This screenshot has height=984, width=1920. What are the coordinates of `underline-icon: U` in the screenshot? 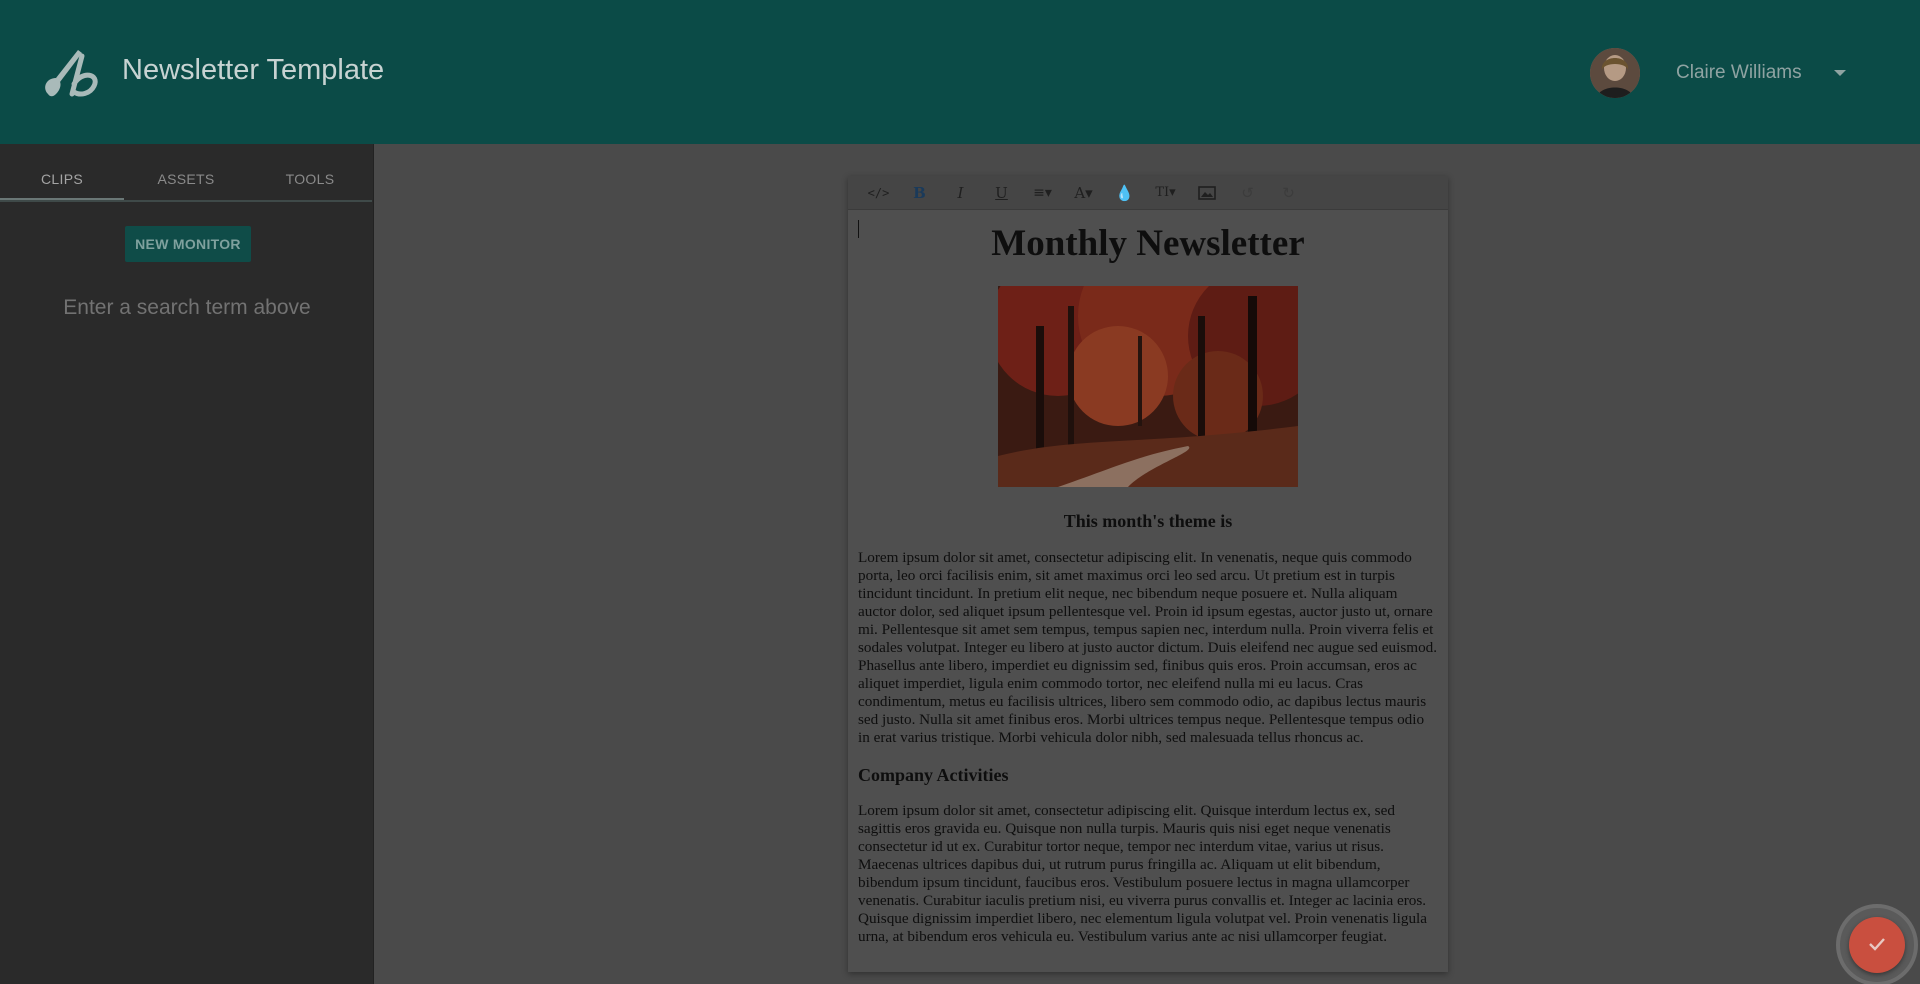 It's located at (1001, 193).